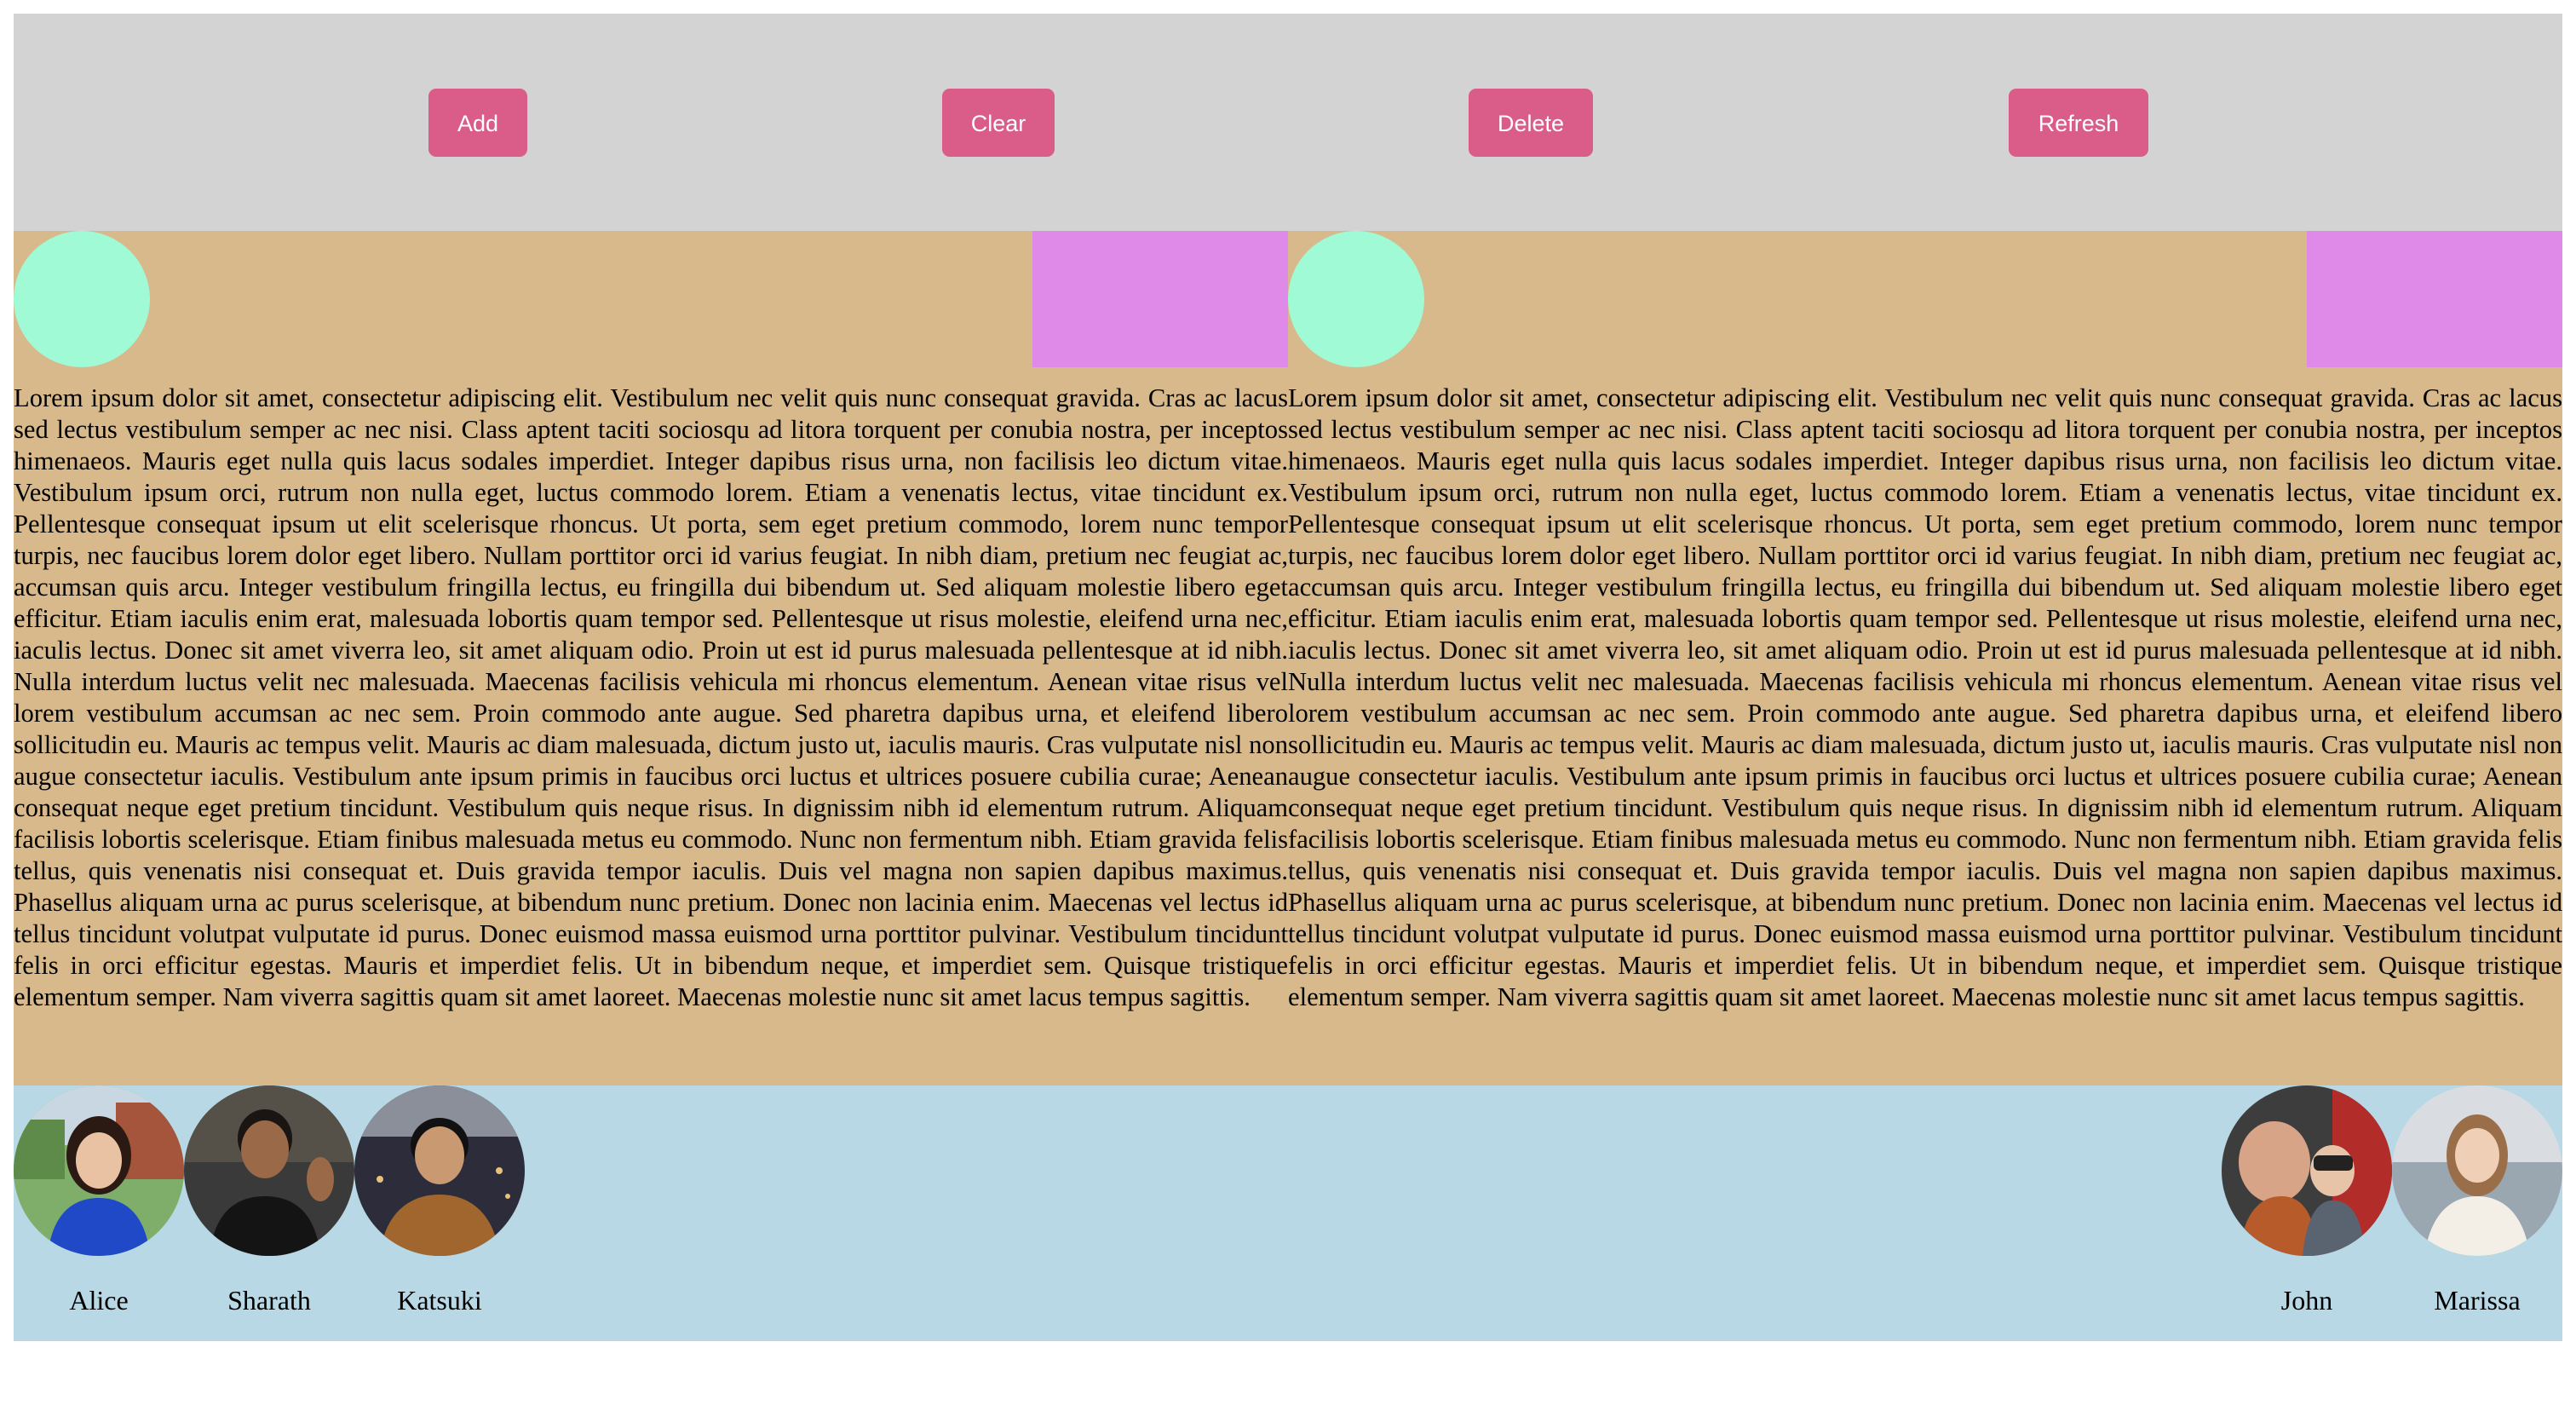  What do you see at coordinates (1531, 123) in the screenshot?
I see `delete-button: Delete` at bounding box center [1531, 123].